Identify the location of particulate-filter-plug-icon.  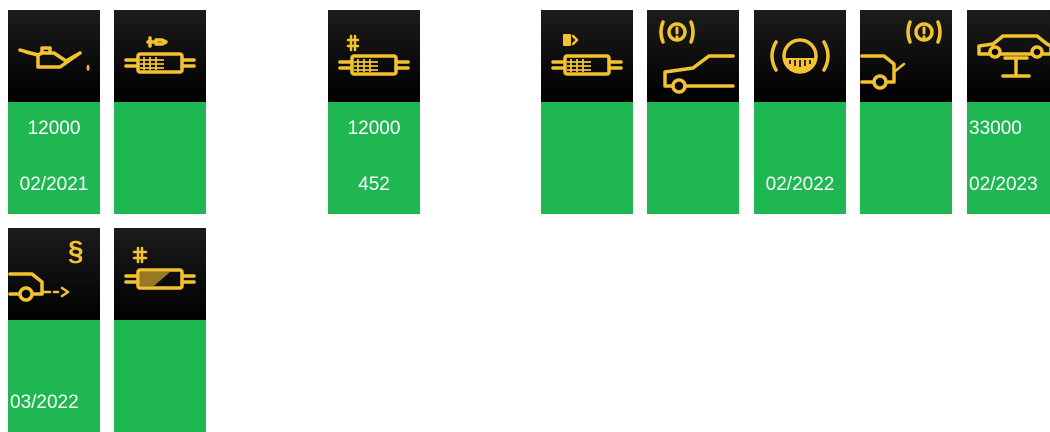
(160, 55).